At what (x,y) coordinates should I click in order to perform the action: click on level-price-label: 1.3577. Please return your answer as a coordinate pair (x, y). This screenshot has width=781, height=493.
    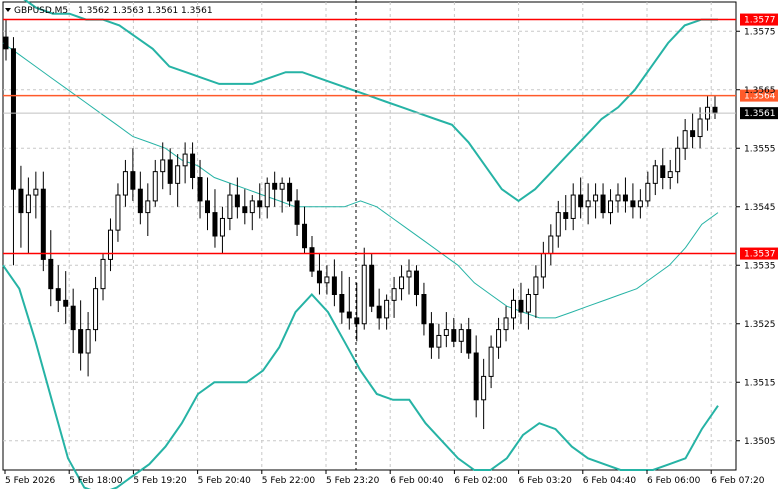
    Looking at the image, I should click on (760, 21).